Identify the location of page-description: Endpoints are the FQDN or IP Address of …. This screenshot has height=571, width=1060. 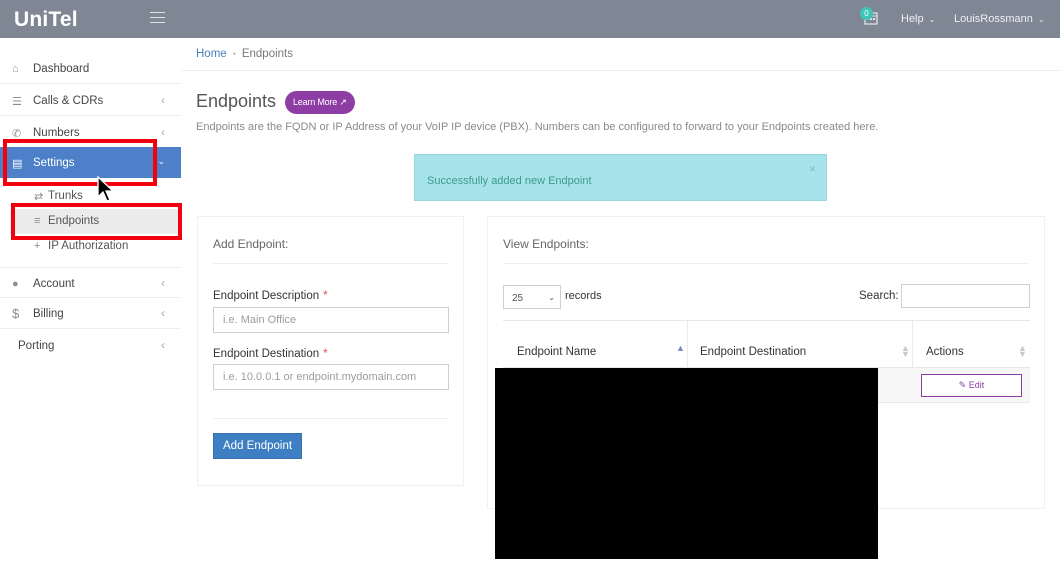
(537, 127).